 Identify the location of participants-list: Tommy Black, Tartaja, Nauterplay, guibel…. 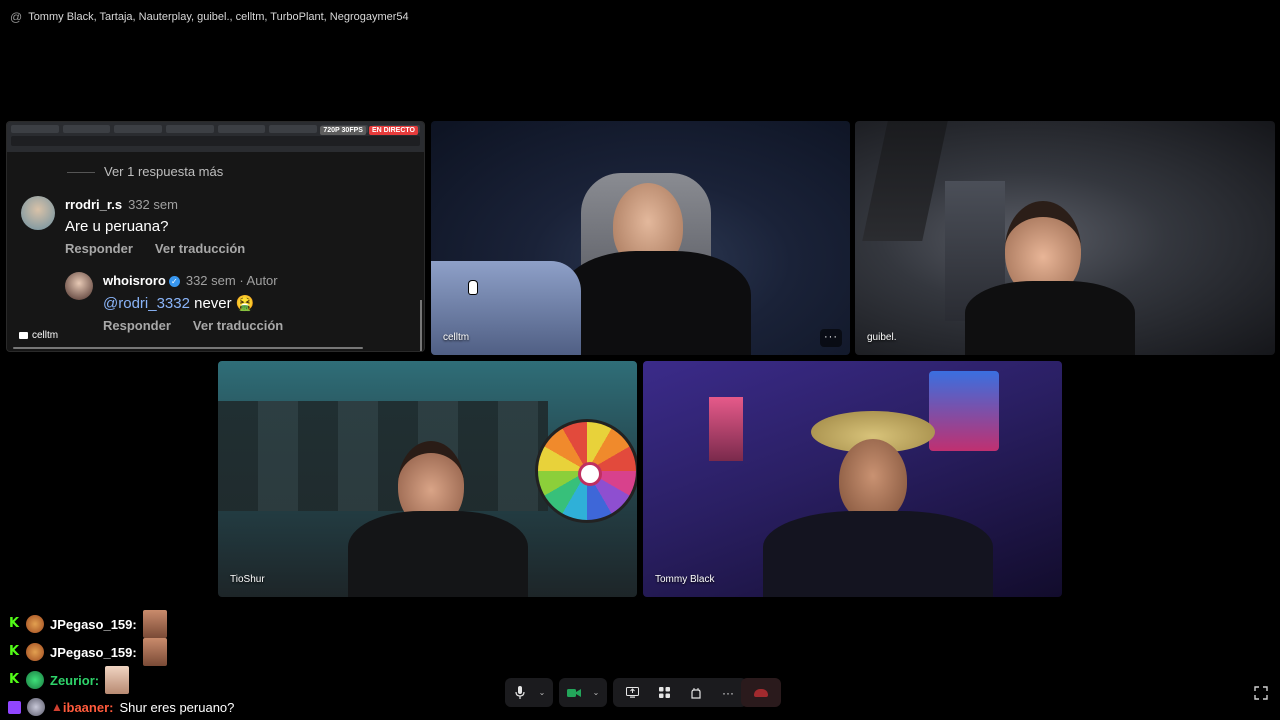
(218, 17).